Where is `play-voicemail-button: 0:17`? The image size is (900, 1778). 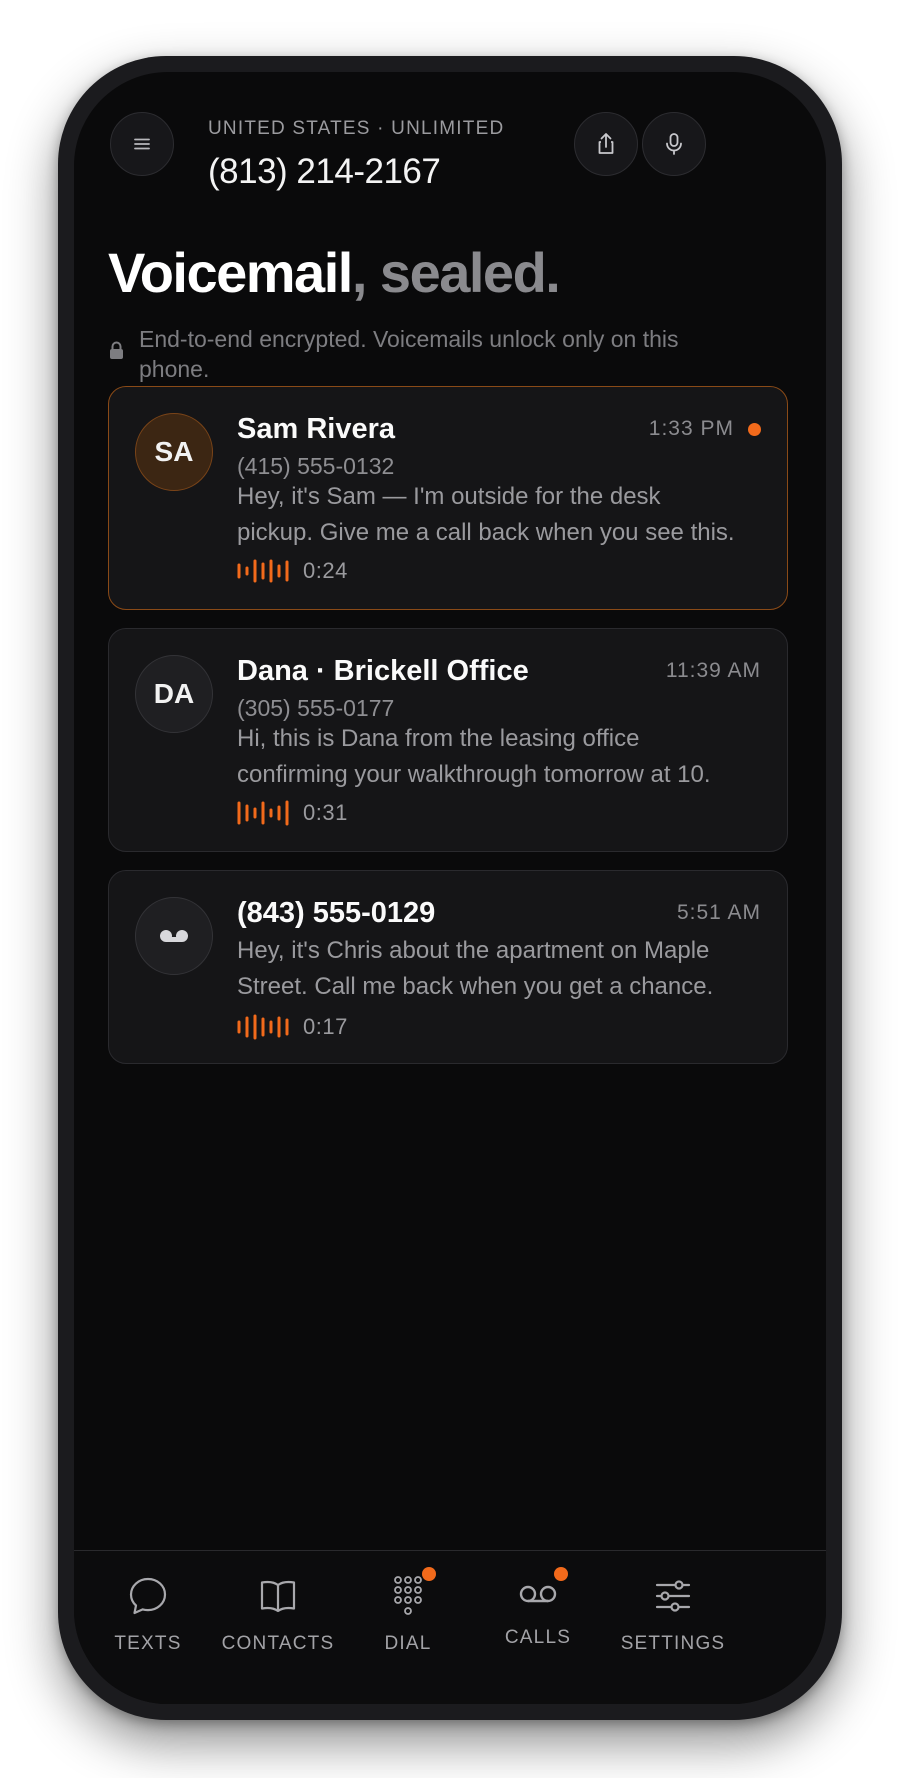 play-voicemail-button: 0:17 is located at coordinates (292, 1027).